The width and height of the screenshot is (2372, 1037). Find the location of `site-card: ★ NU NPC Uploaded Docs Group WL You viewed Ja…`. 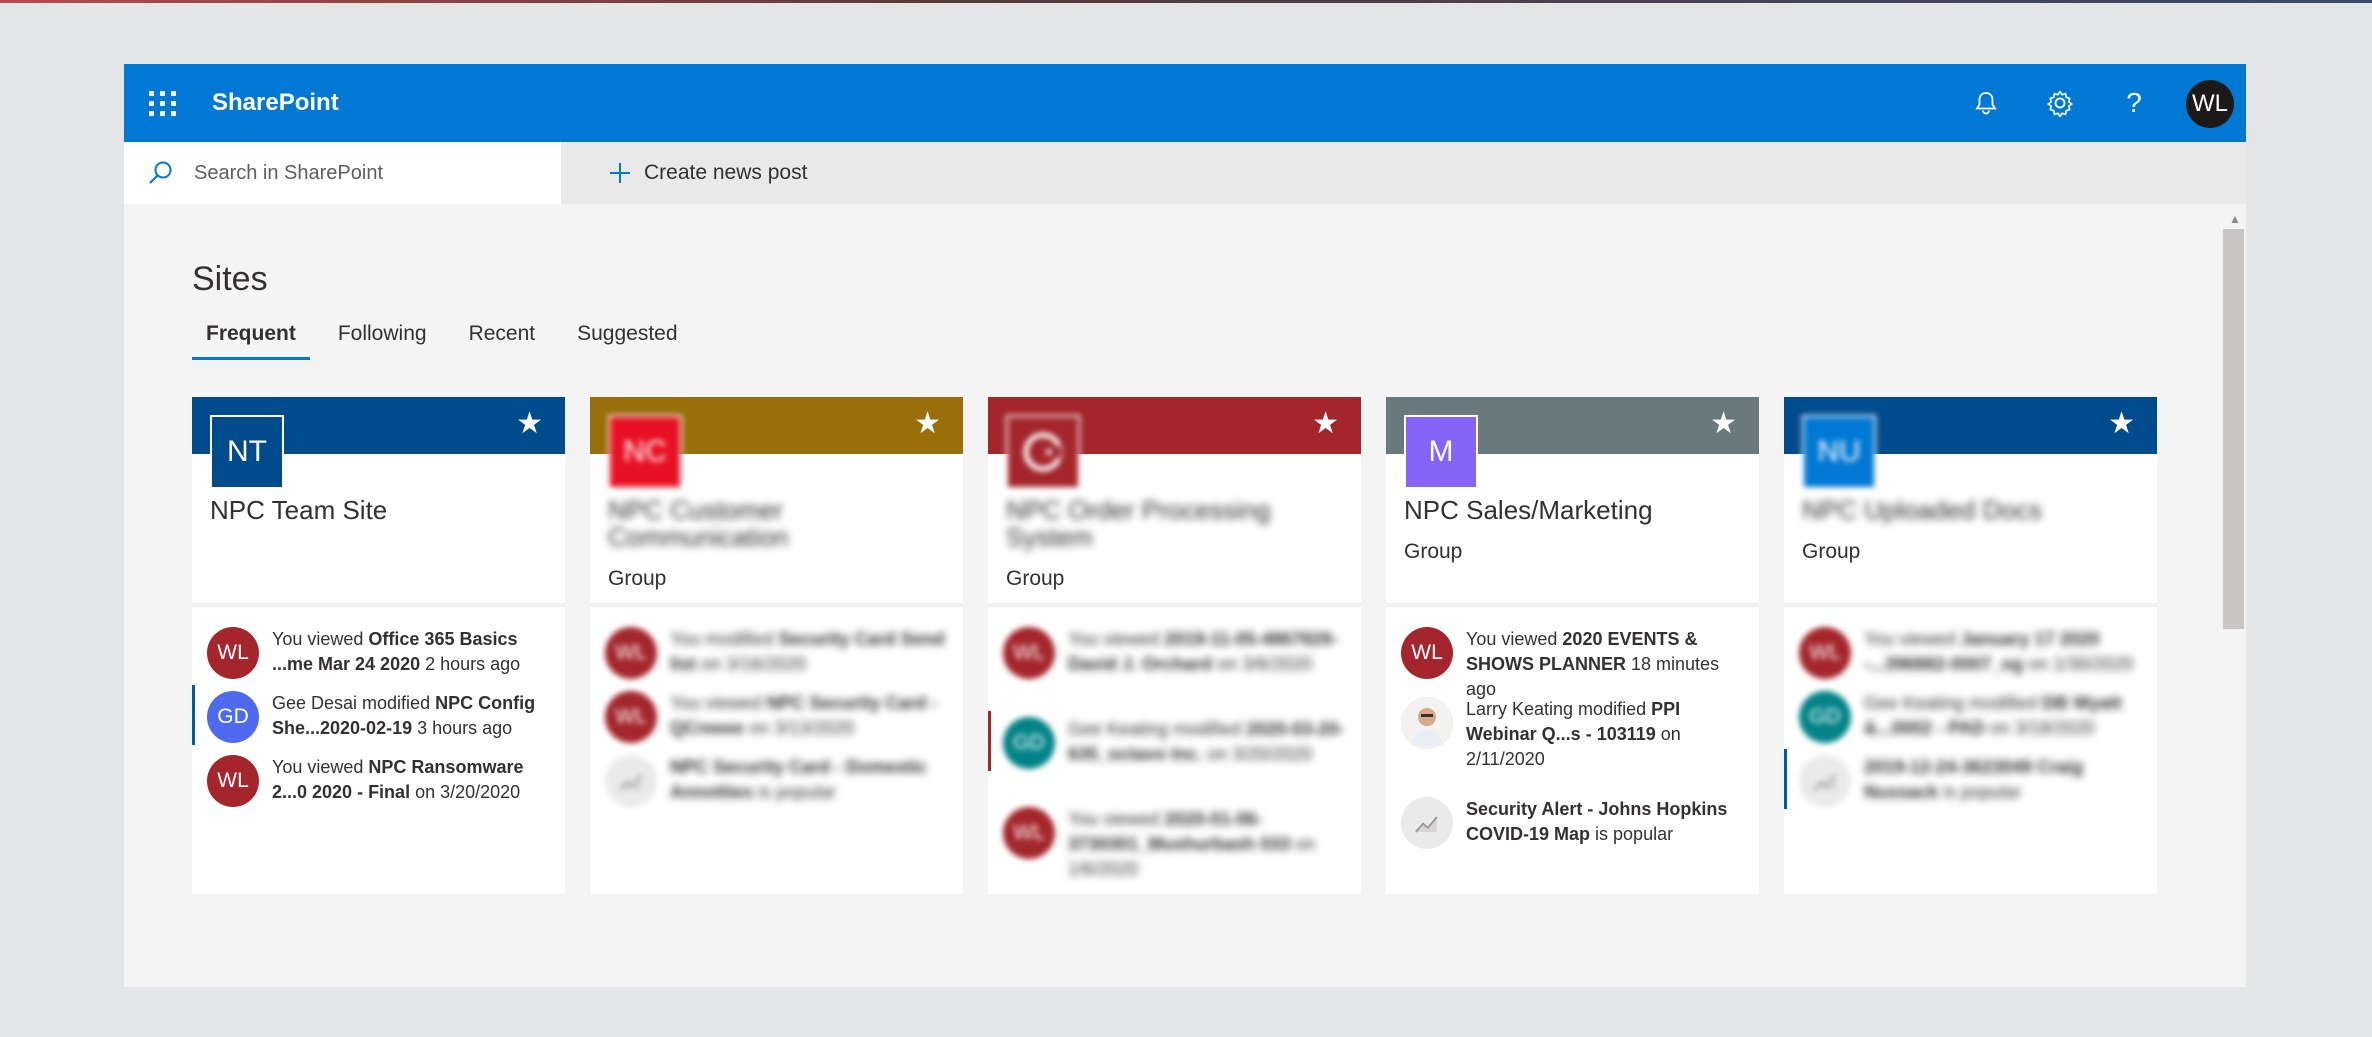

site-card: ★ NU NPC Uploaded Docs Group WL You viewed Ja… is located at coordinates (1970, 645).